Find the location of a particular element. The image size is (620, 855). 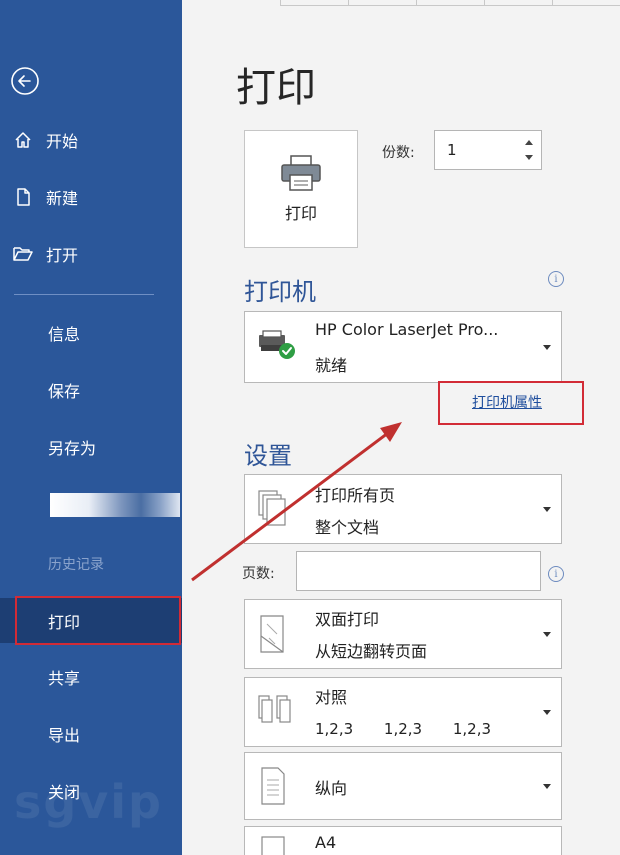

print-button: 打印 is located at coordinates (301, 189).